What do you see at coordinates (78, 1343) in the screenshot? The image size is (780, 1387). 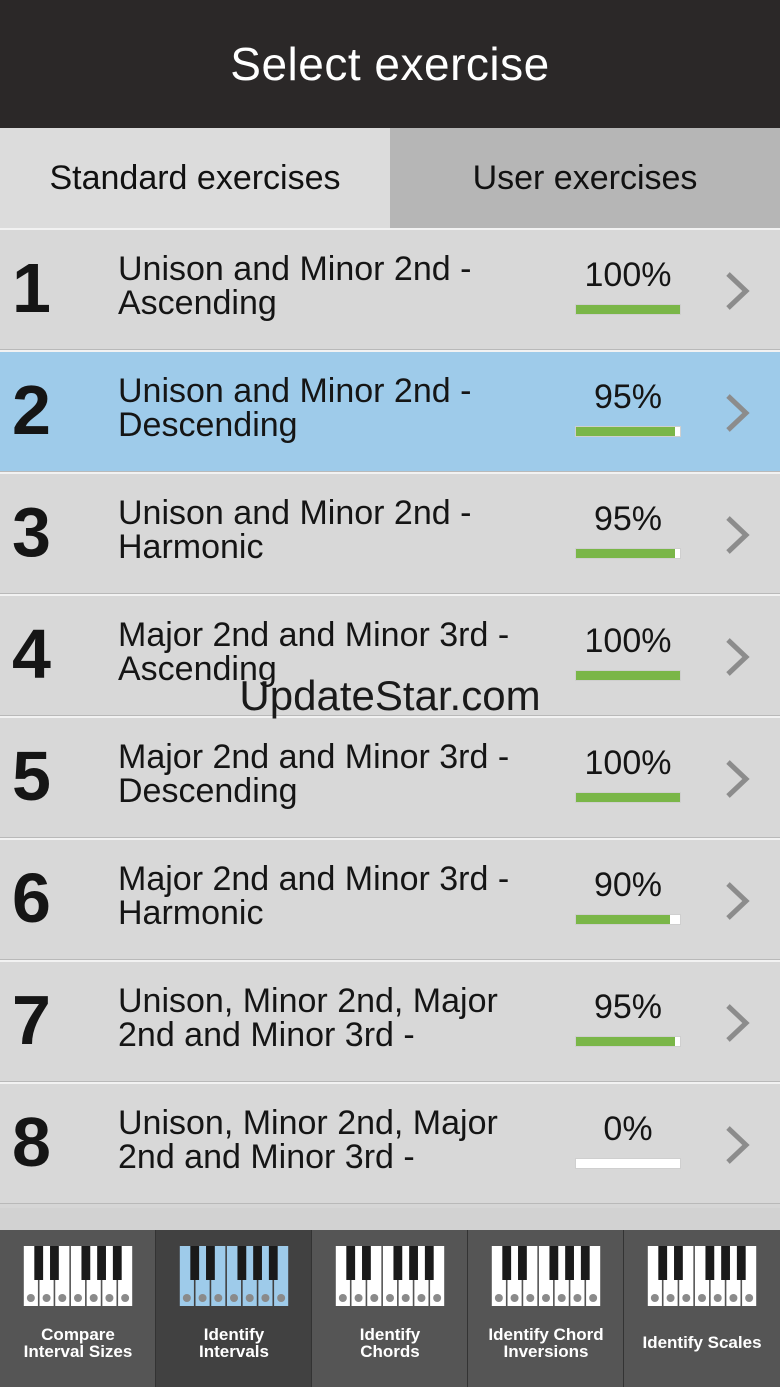 I see `nav-label: Compare Interval Sizes` at bounding box center [78, 1343].